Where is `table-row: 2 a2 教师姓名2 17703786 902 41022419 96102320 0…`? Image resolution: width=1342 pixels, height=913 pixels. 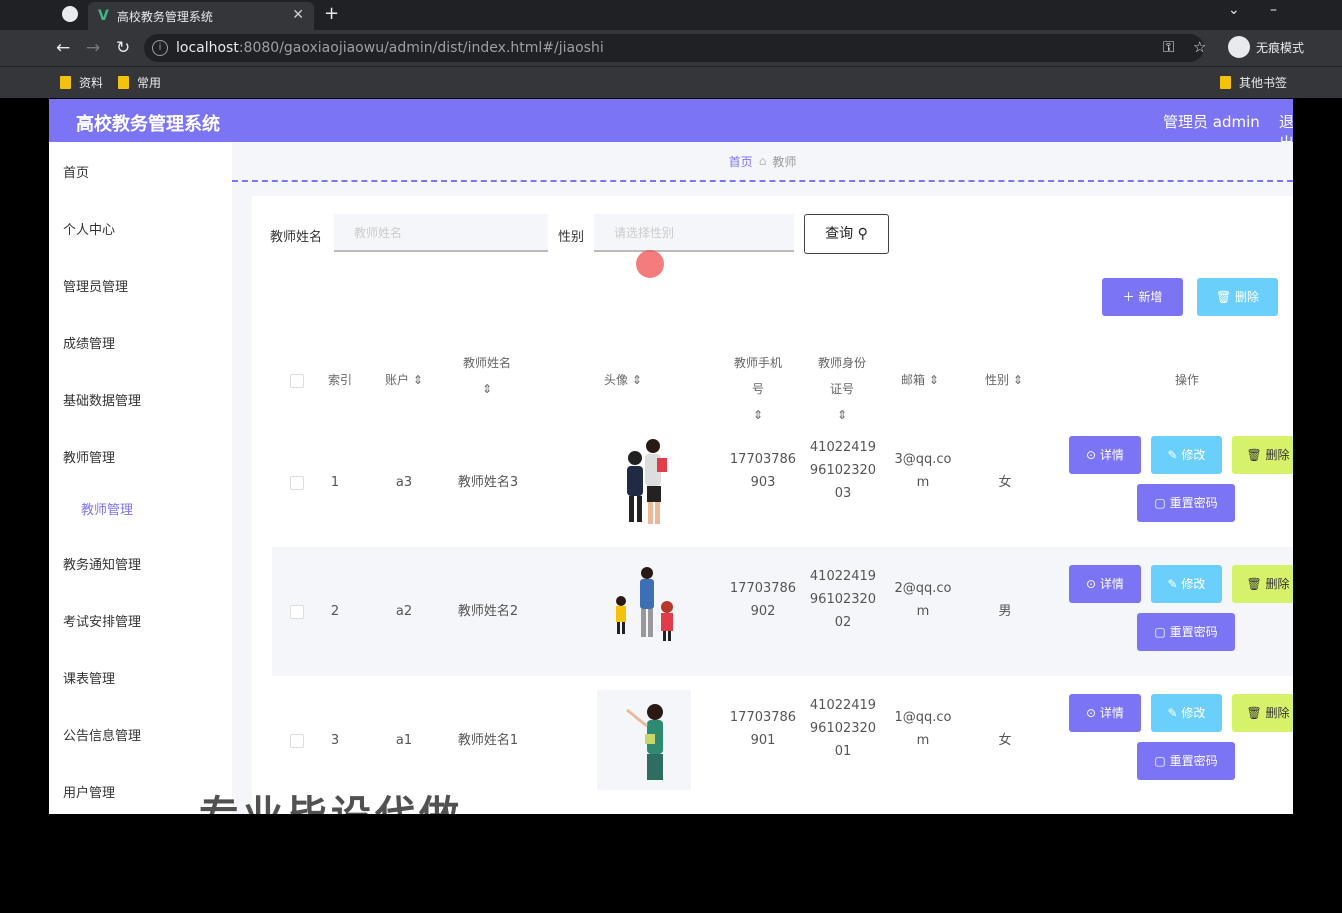 table-row: 2 a2 教师姓名2 17703786 902 41022419 96102320 0… is located at coordinates (782, 611).